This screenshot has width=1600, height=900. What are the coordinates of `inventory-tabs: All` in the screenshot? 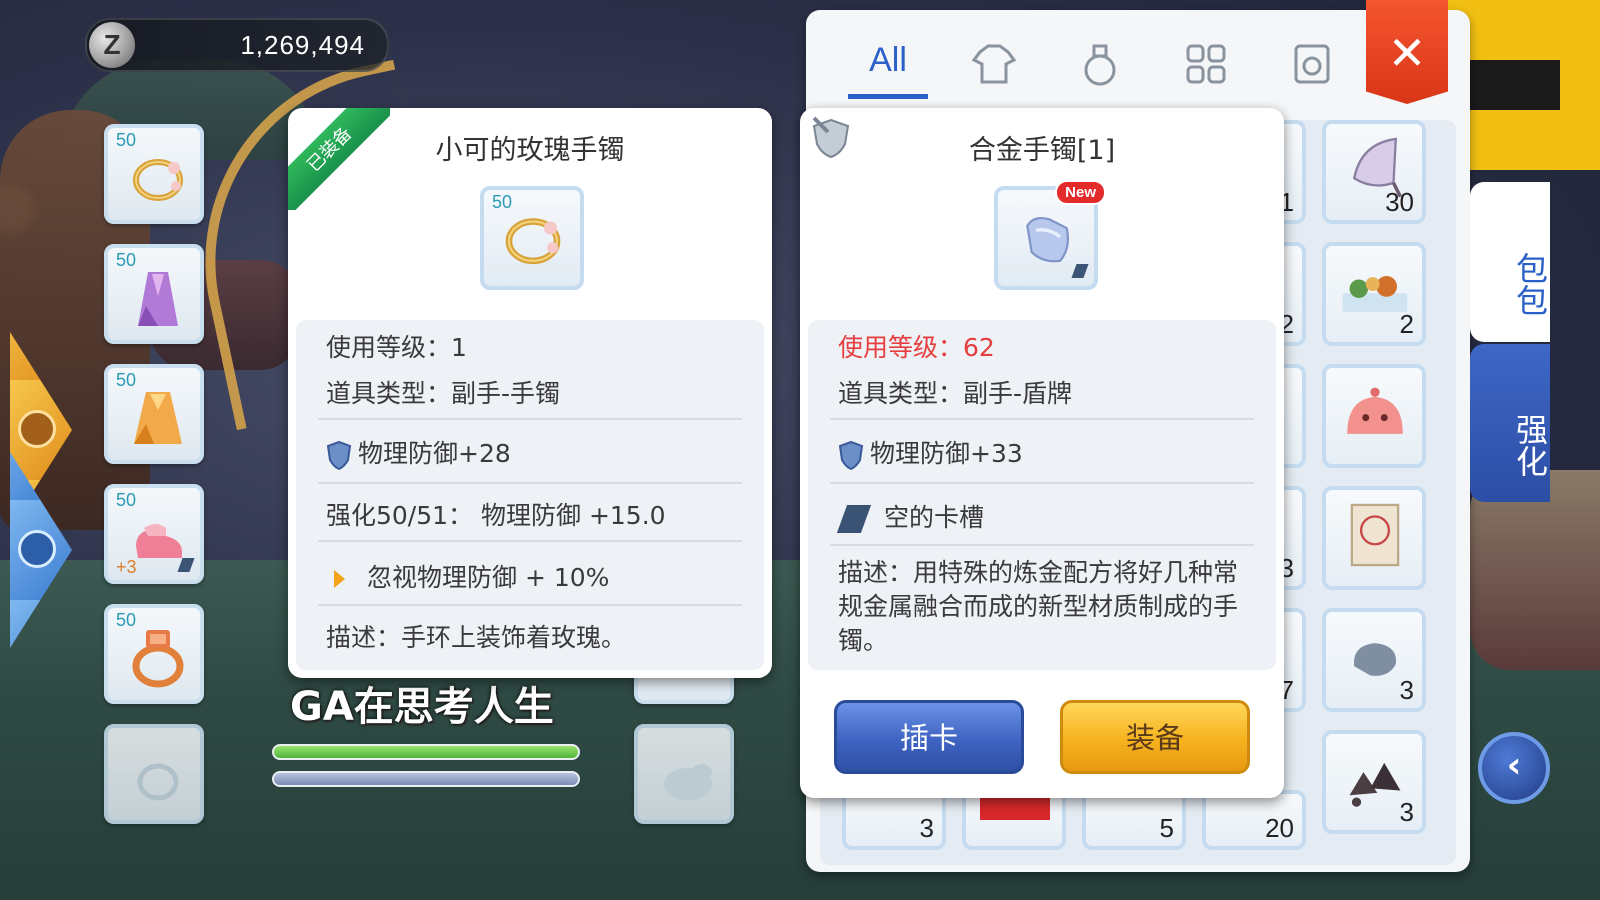 It's located at (1078, 65).